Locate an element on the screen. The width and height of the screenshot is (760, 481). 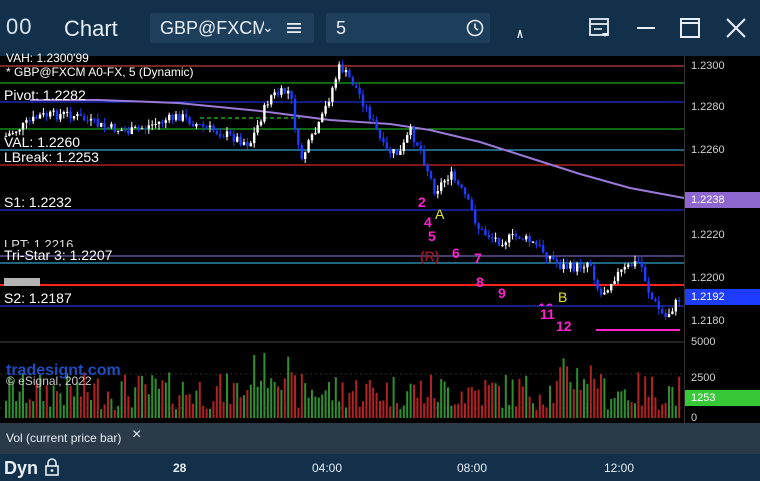
price-tick: 1.2280 is located at coordinates (708, 107).